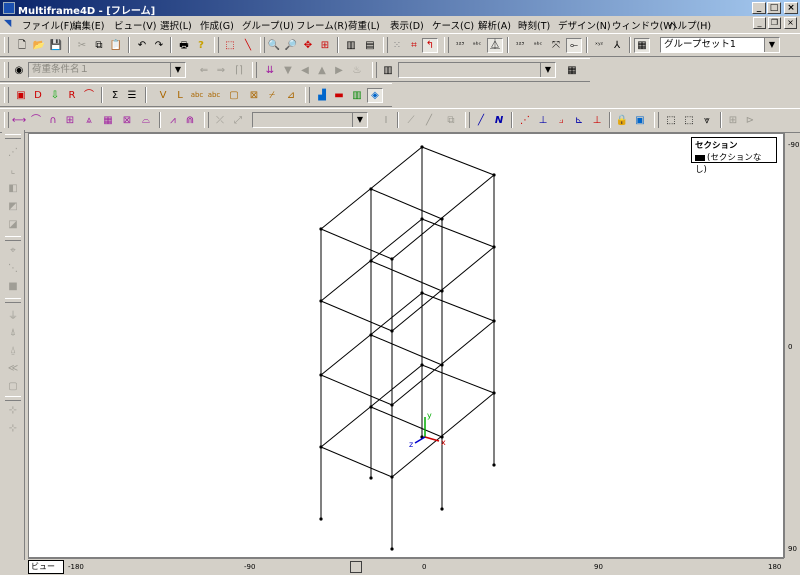 The width and height of the screenshot is (800, 575). I want to click on tool-member-icon: ⌞, so click(13, 170).